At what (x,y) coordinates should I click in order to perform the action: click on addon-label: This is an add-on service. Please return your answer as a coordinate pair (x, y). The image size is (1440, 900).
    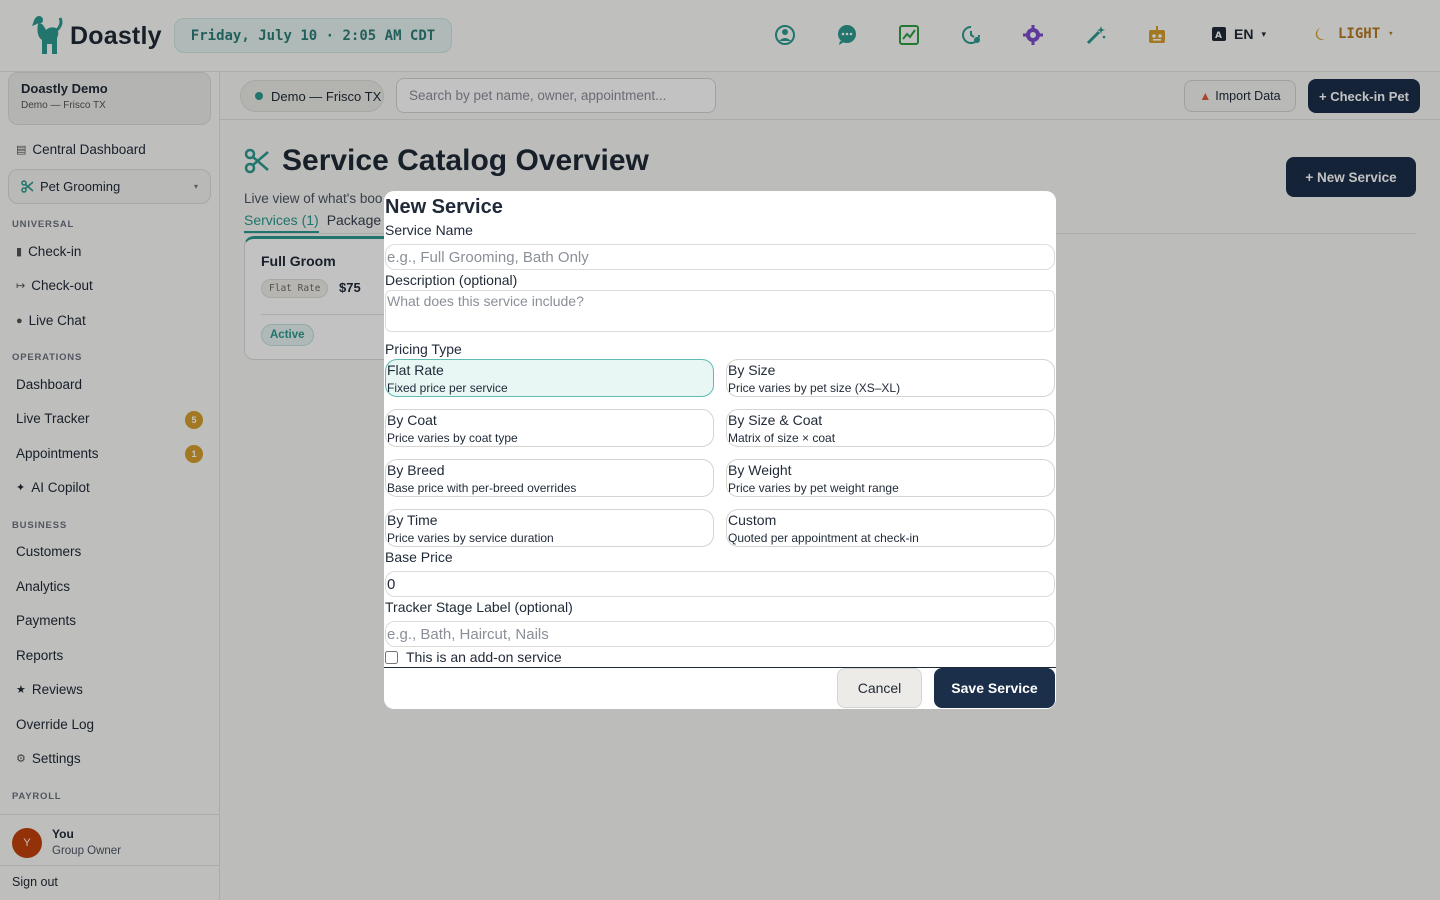
    Looking at the image, I should click on (484, 657).